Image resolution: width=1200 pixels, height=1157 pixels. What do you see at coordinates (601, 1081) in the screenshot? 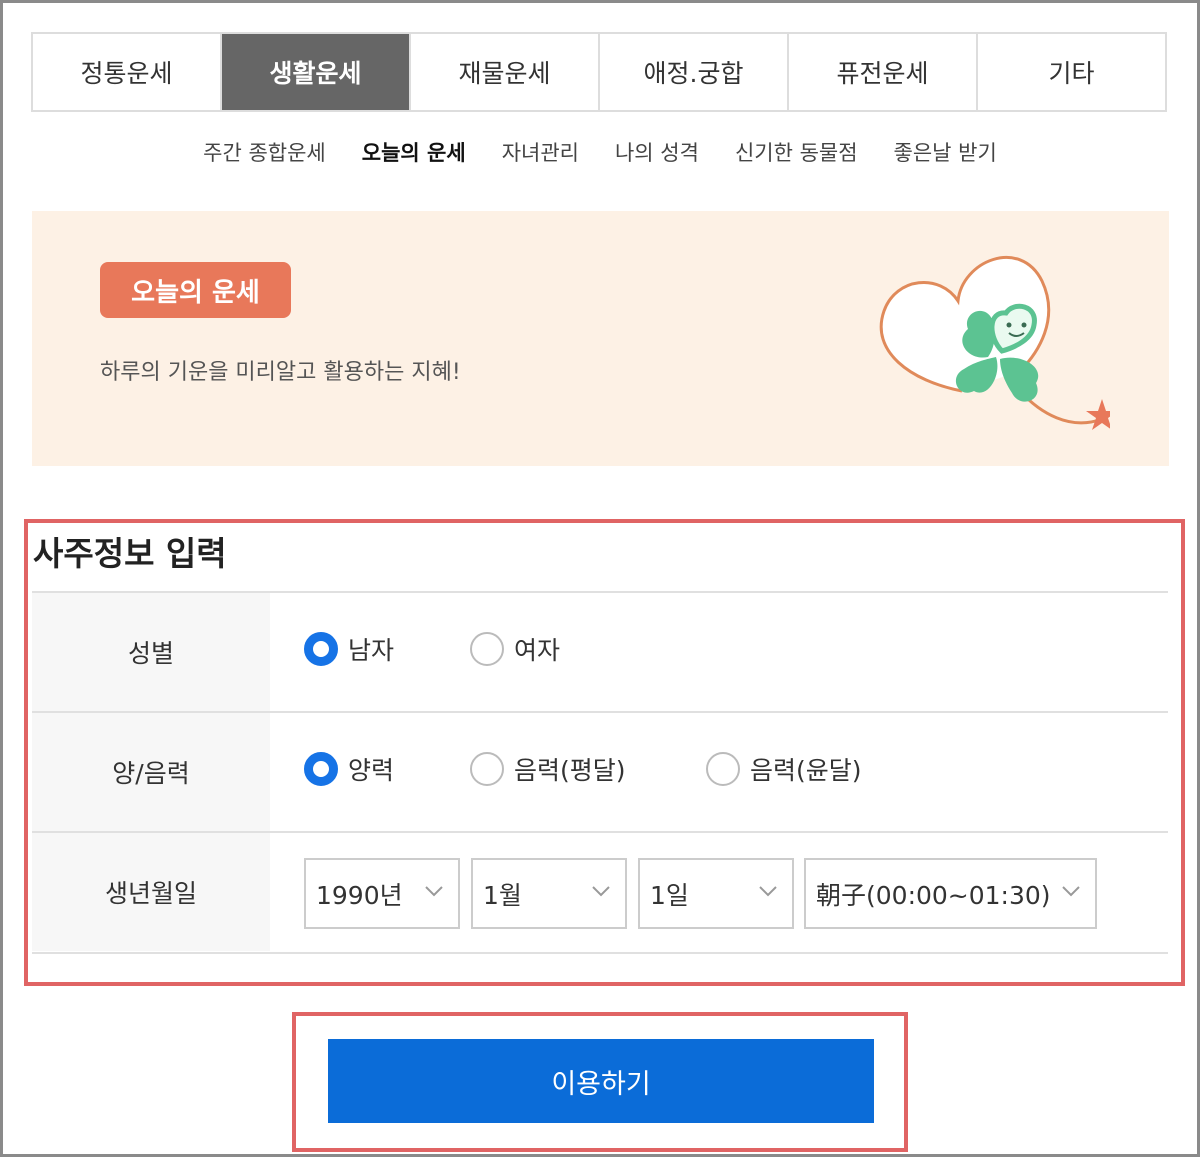
I see `submit-button: 이용하기` at bounding box center [601, 1081].